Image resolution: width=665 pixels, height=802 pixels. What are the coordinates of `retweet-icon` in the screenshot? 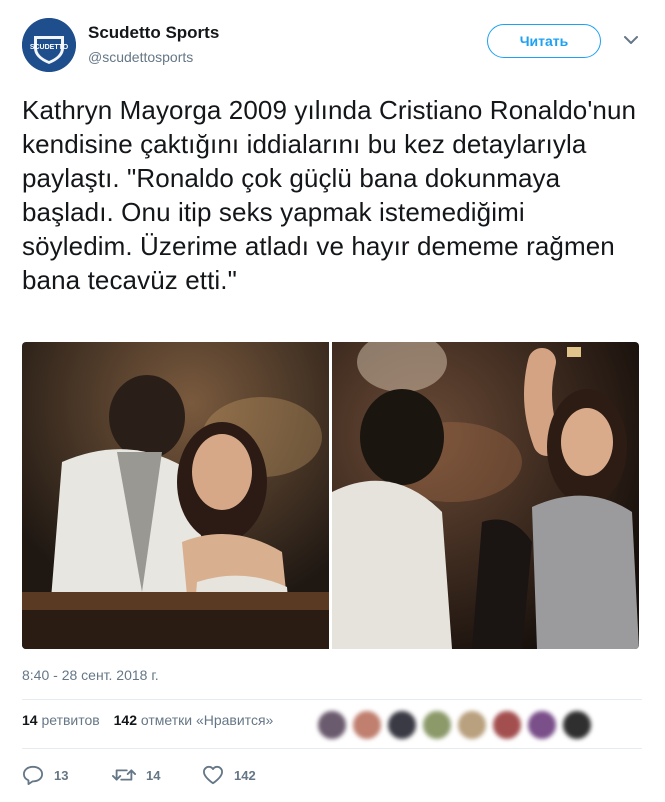 It's located at (124, 775).